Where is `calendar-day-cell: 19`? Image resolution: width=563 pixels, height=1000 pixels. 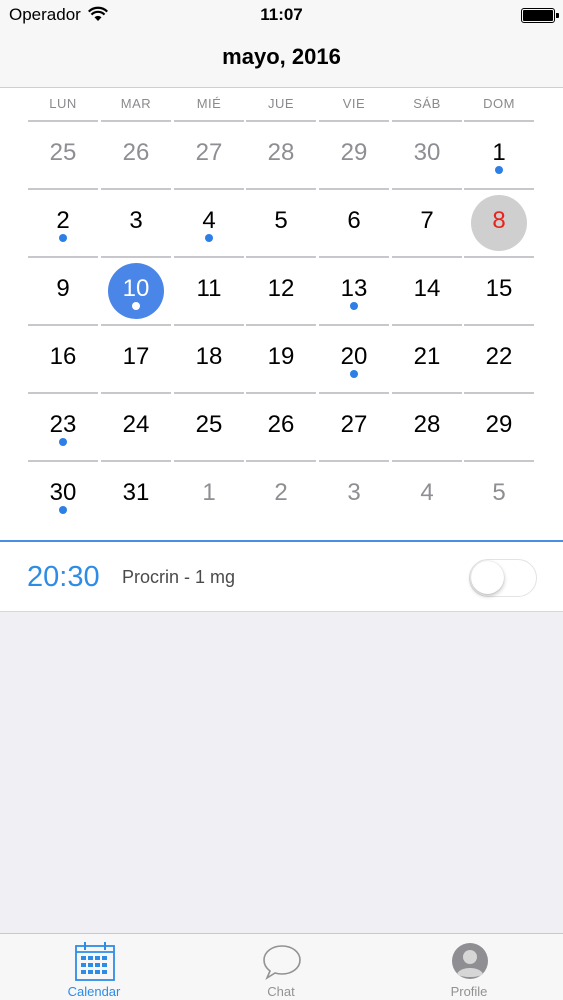 calendar-day-cell: 19 is located at coordinates (281, 357).